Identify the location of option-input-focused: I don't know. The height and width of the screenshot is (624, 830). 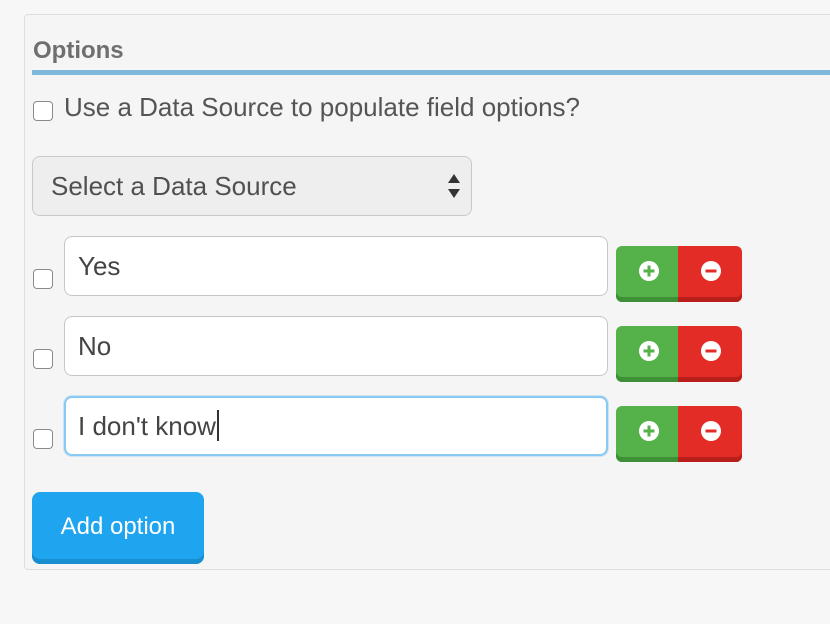
(336, 426).